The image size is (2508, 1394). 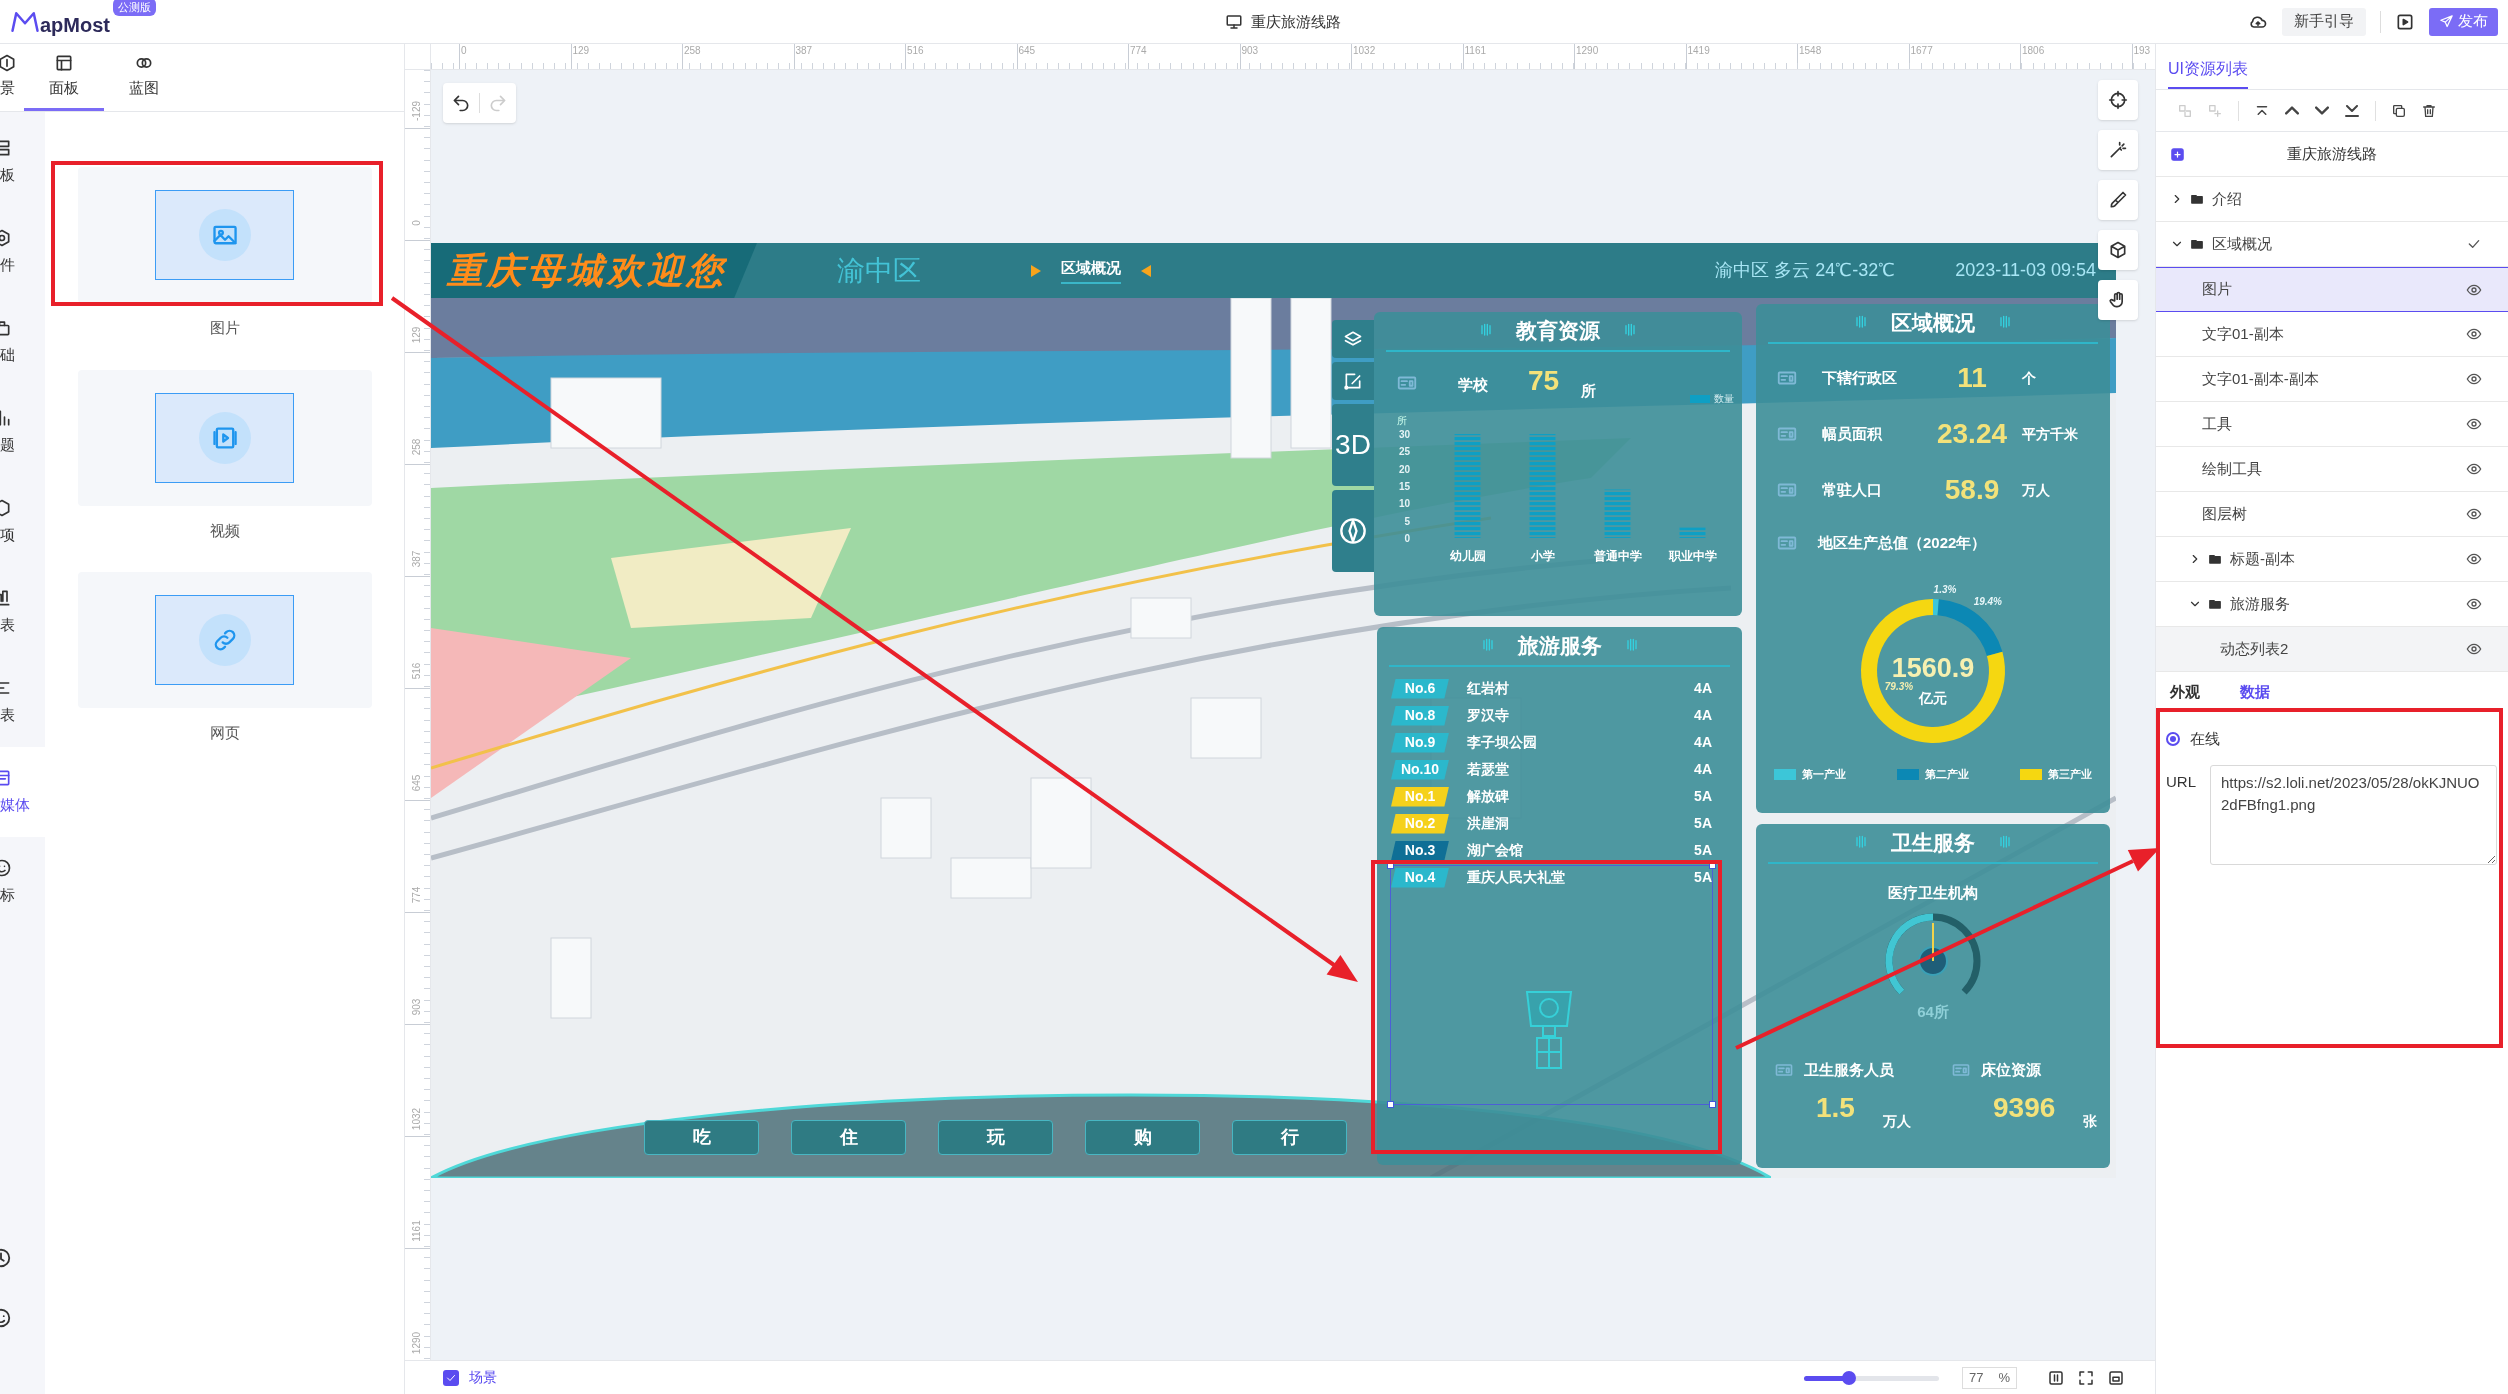 I want to click on stat-value: 1.5, so click(x=1835, y=1107).